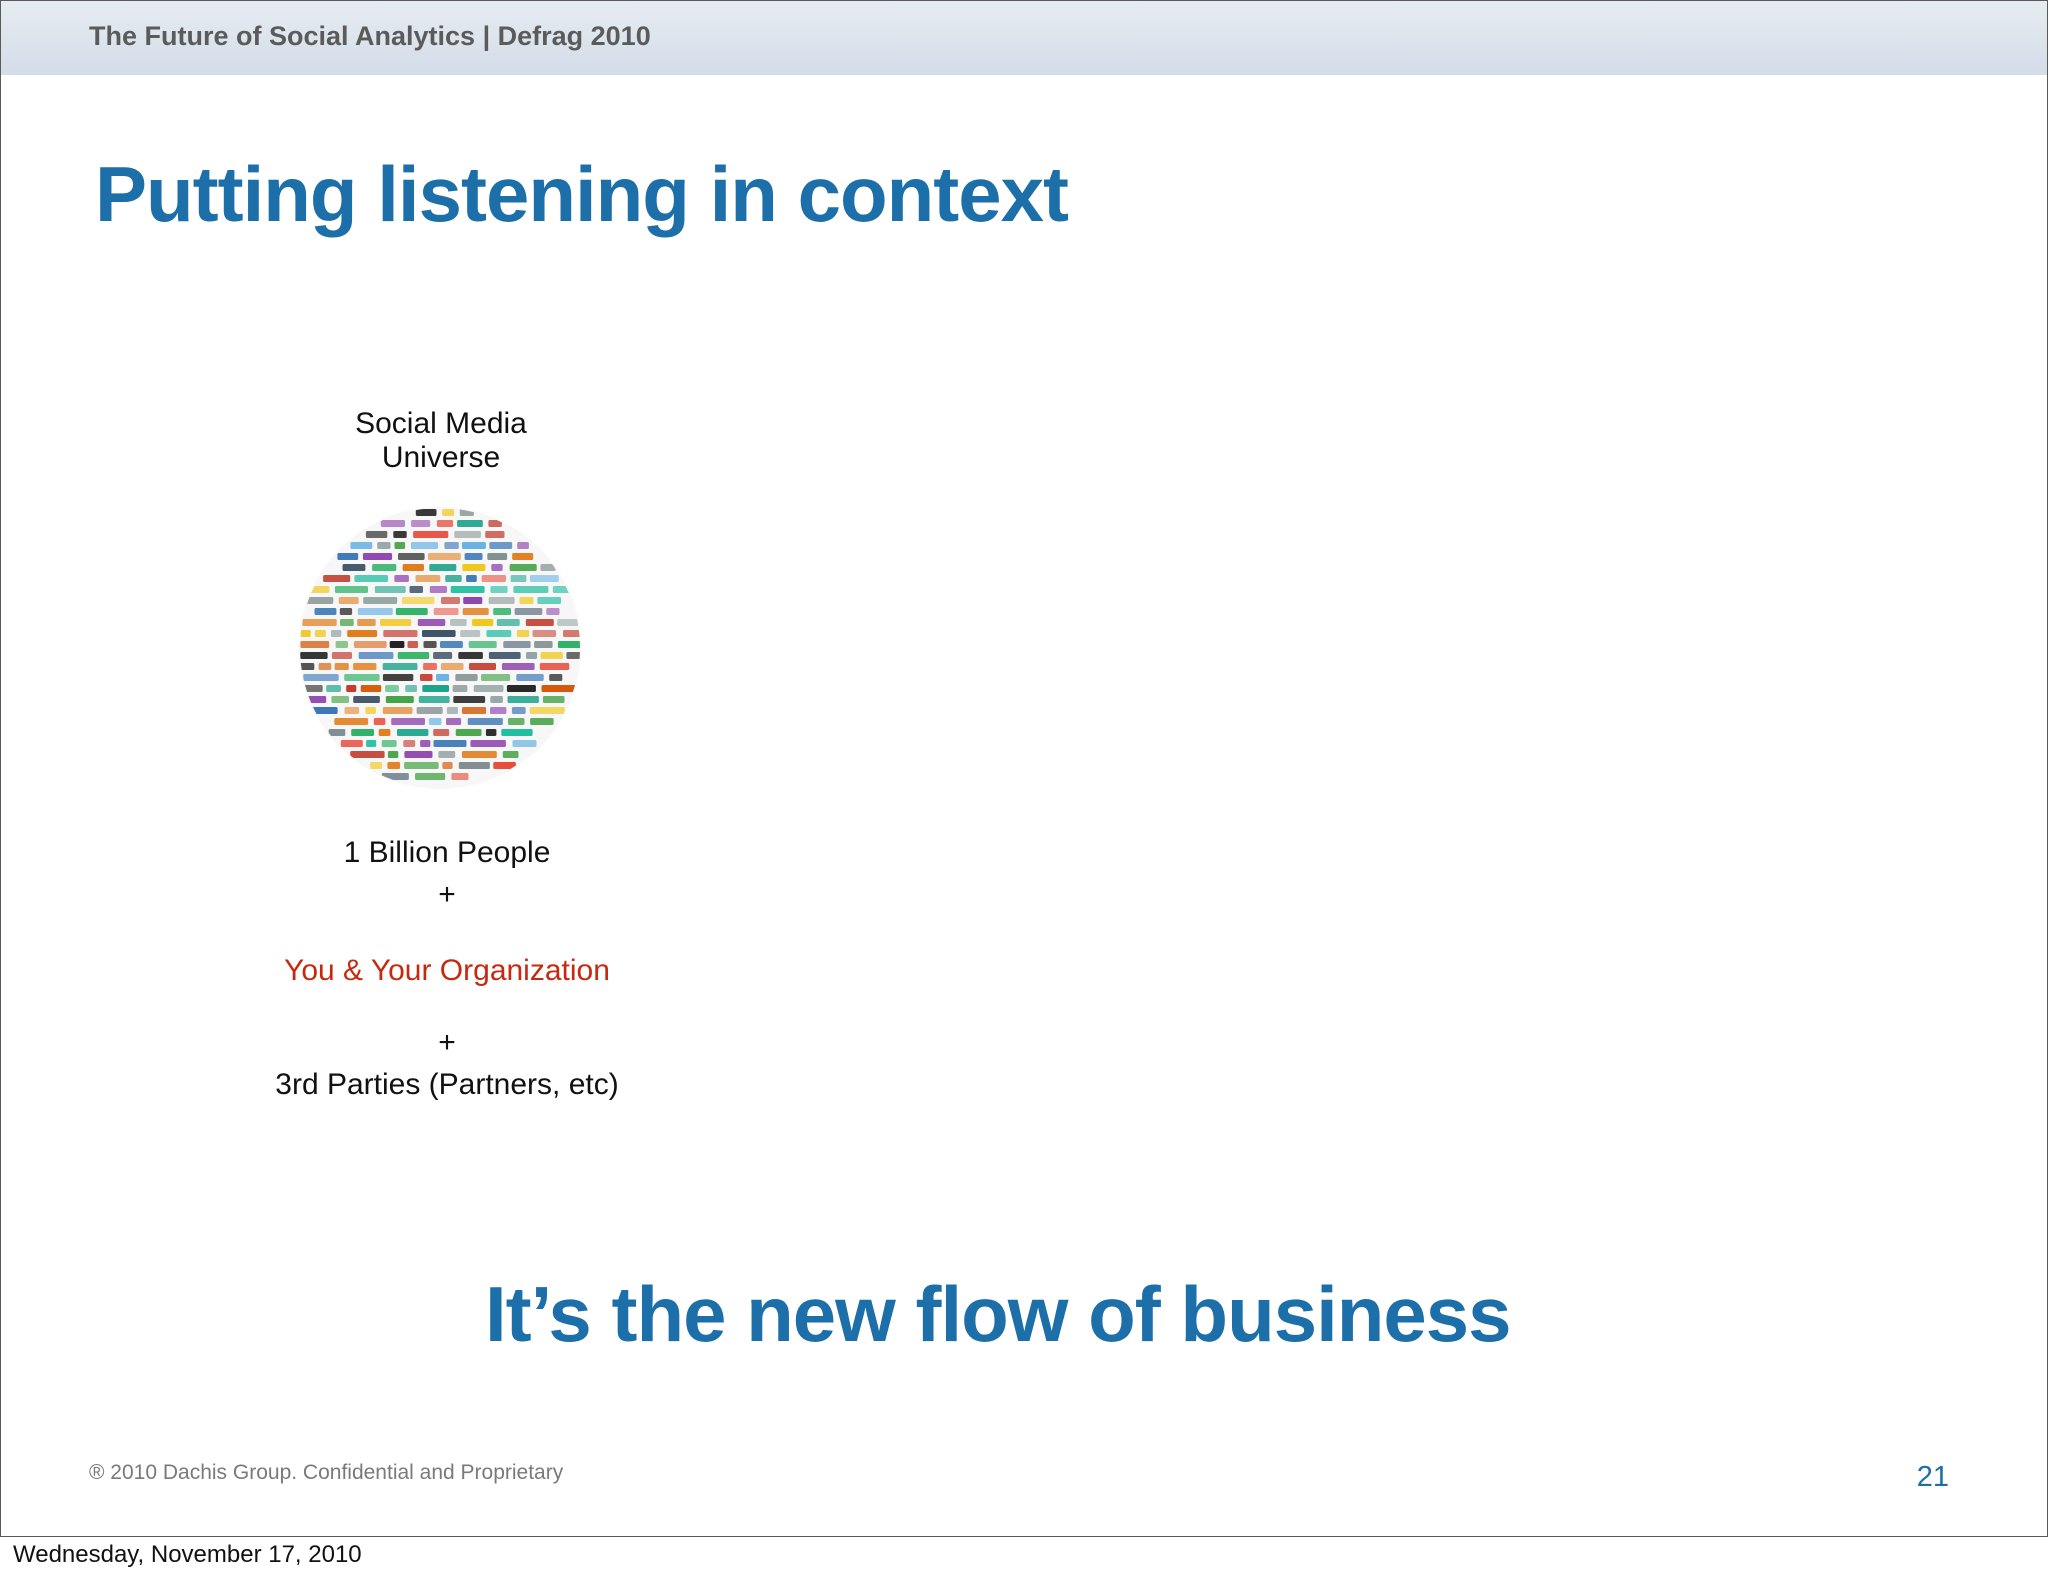 Image resolution: width=2048 pixels, height=1576 pixels. Describe the element at coordinates (447, 970) in the screenshot. I see `organization-text: You & Your Organization` at that location.